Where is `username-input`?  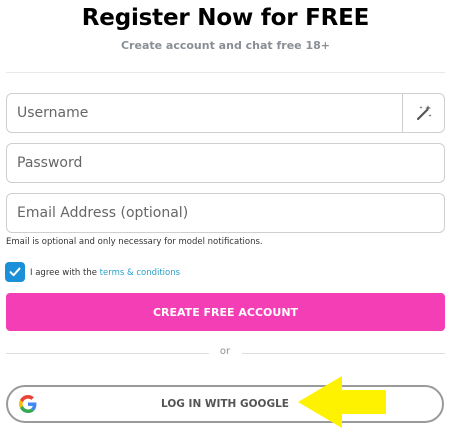 username-input is located at coordinates (204, 113).